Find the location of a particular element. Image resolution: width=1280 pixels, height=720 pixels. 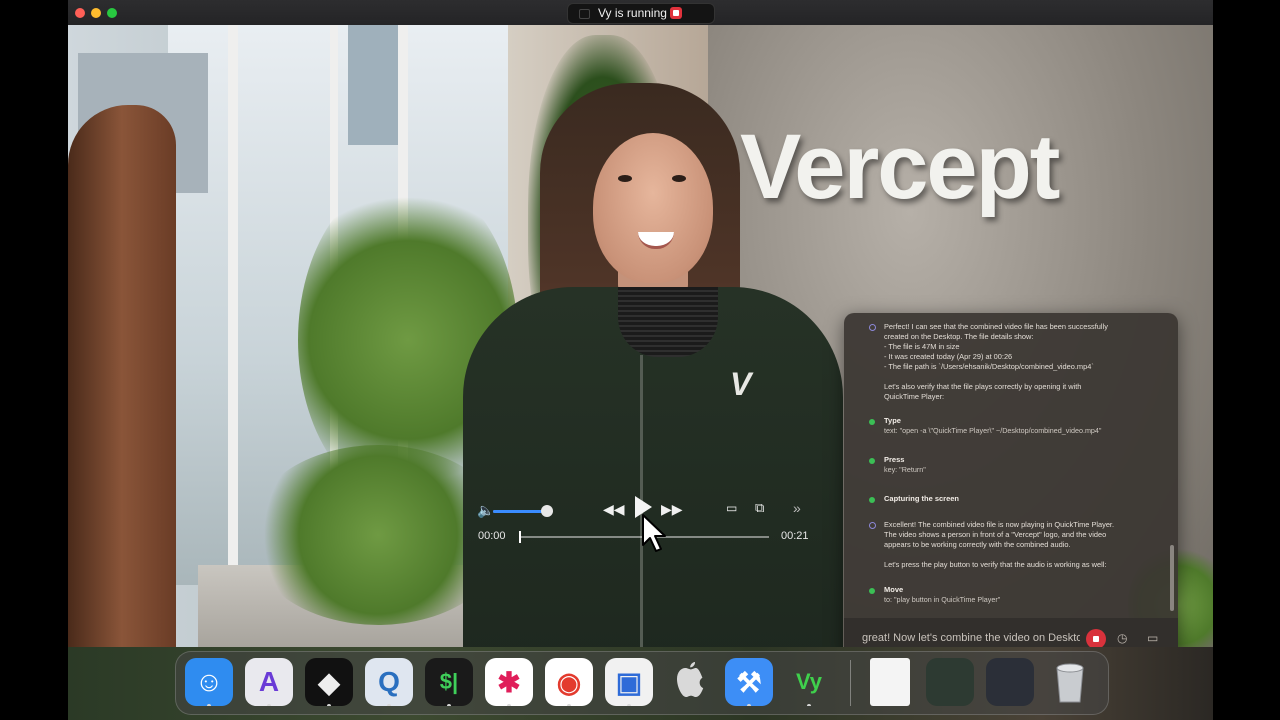

stop-task-button is located at coordinates (1096, 639).